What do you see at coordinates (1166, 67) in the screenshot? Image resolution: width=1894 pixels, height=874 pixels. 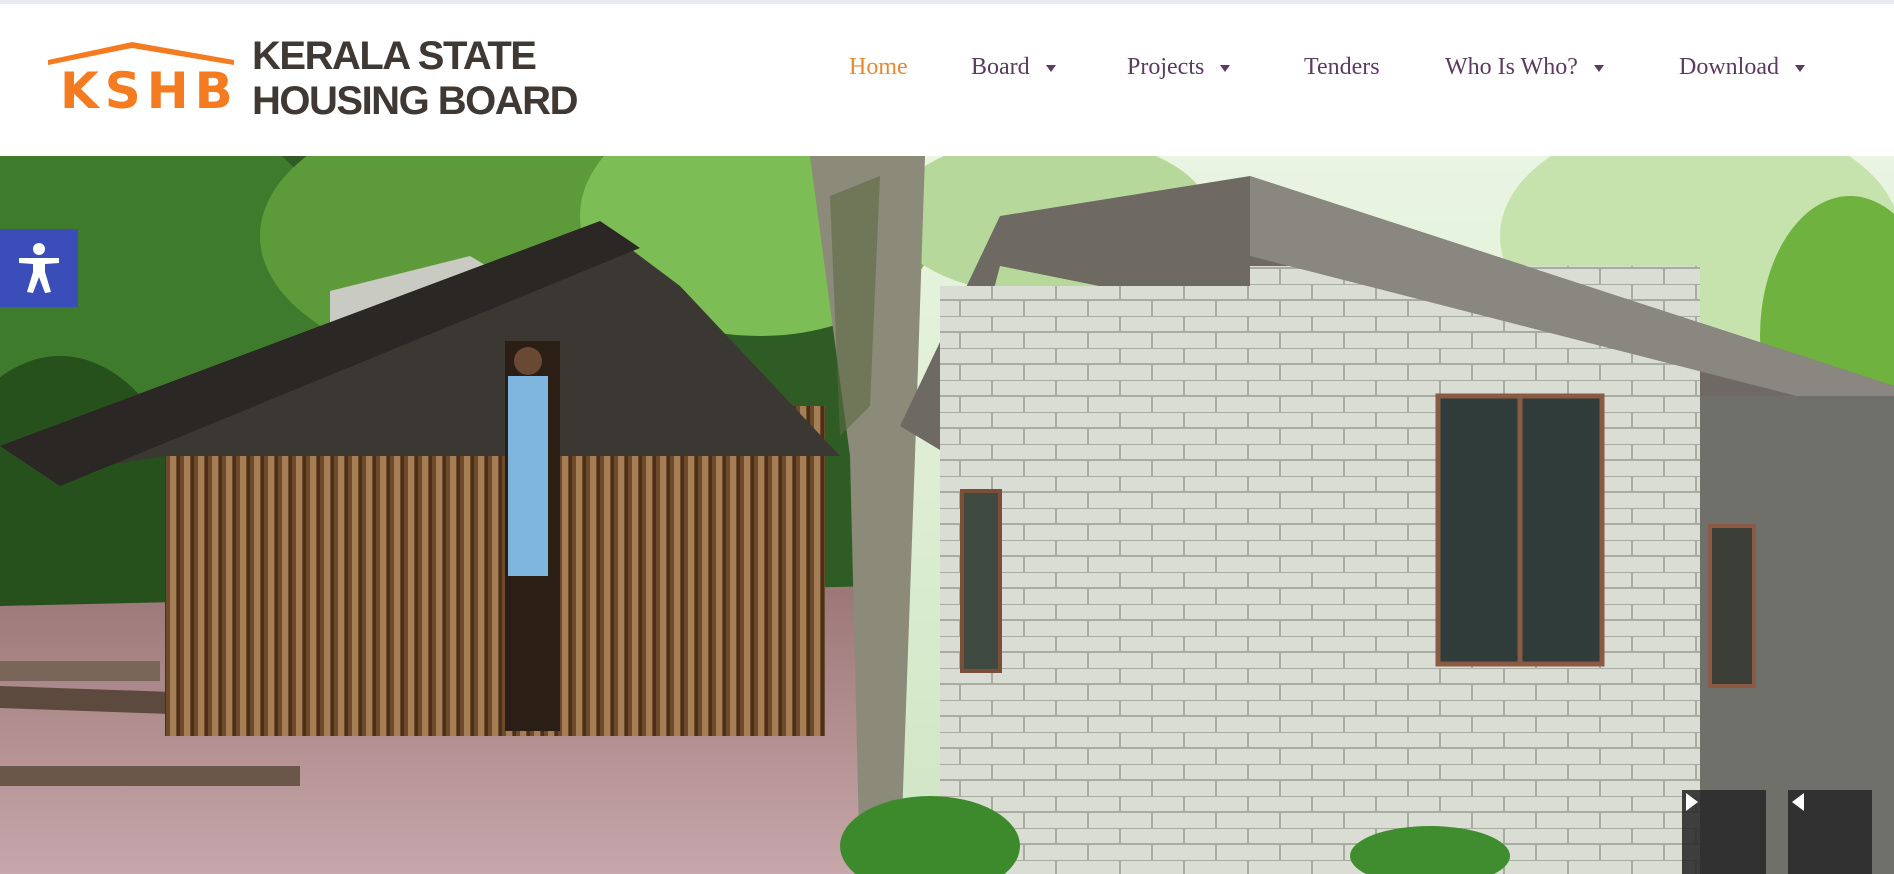 I see `nav-projects-label: Projects` at bounding box center [1166, 67].